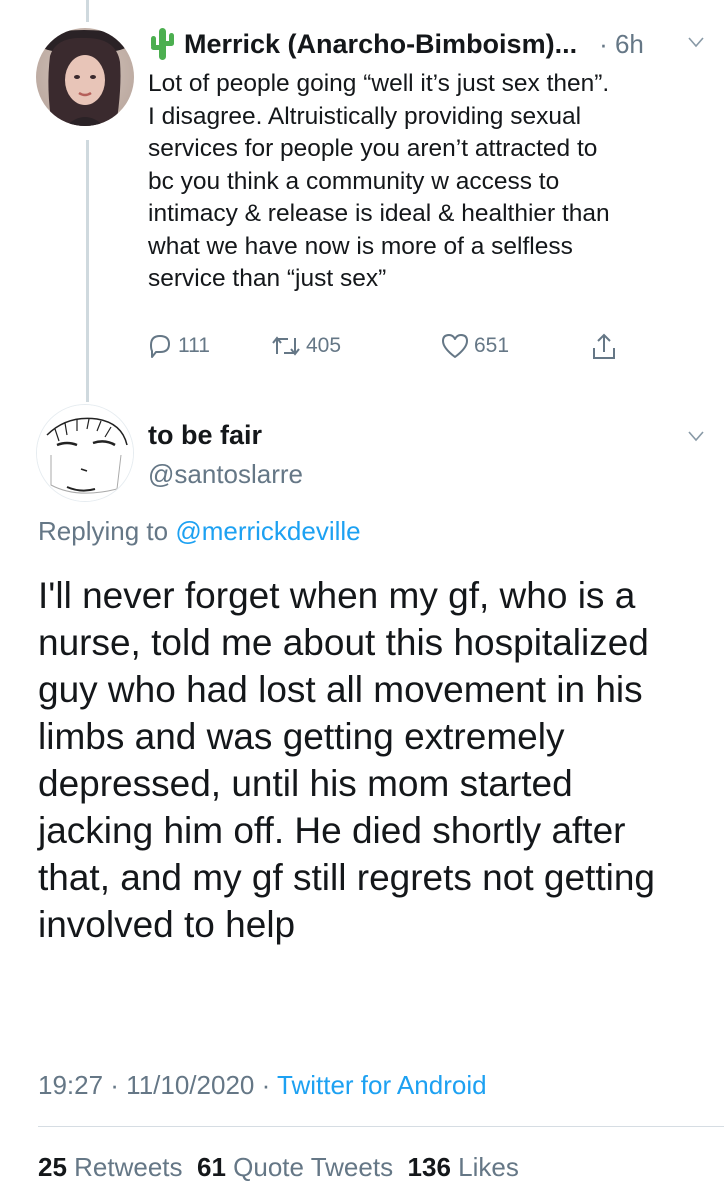 The image size is (724, 1200). I want to click on text-line: service than “just sex”, so click(267, 278).